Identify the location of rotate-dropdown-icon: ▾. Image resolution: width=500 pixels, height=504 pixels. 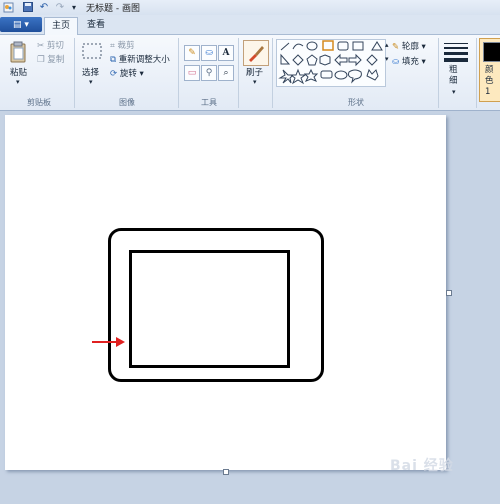
(141, 74).